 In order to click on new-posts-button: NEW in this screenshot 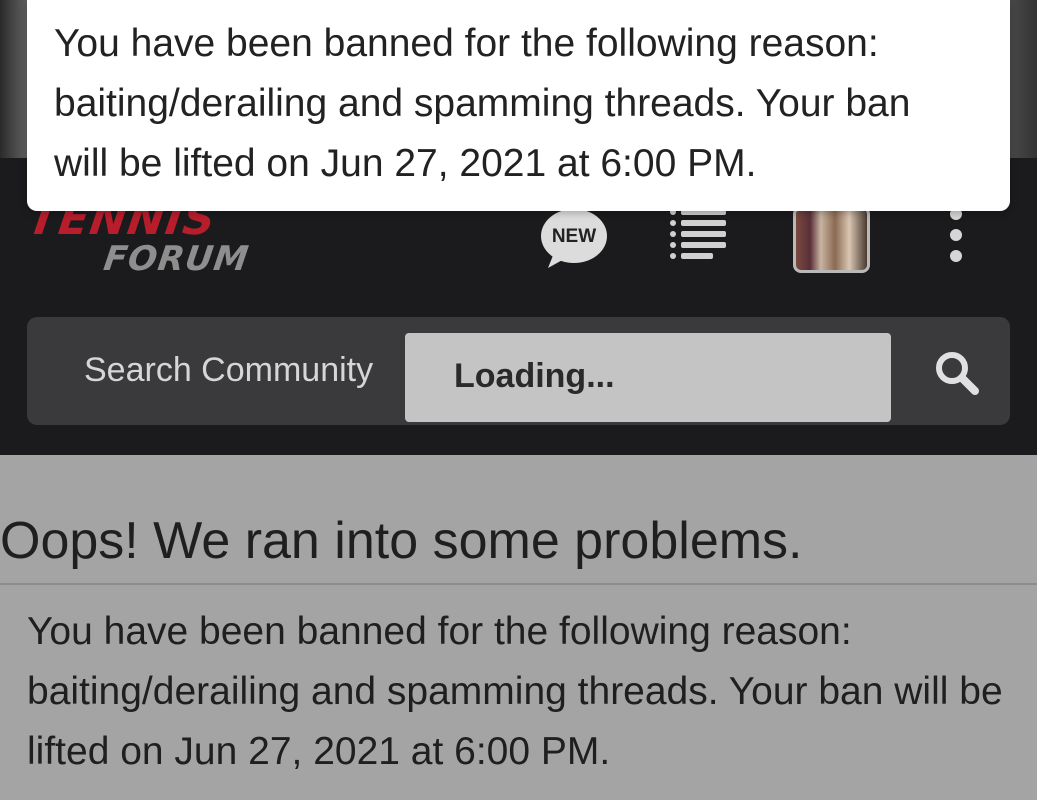, I will do `click(574, 238)`.